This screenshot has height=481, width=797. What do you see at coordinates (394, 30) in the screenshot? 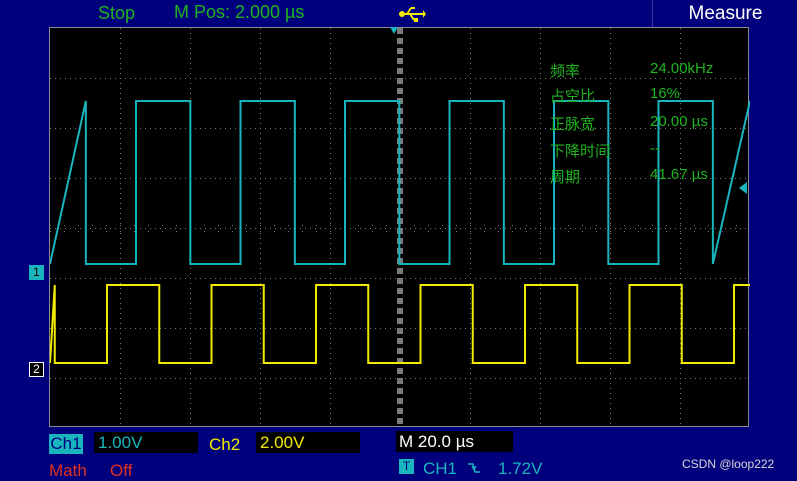
I see `trigger-position-icon` at bounding box center [394, 30].